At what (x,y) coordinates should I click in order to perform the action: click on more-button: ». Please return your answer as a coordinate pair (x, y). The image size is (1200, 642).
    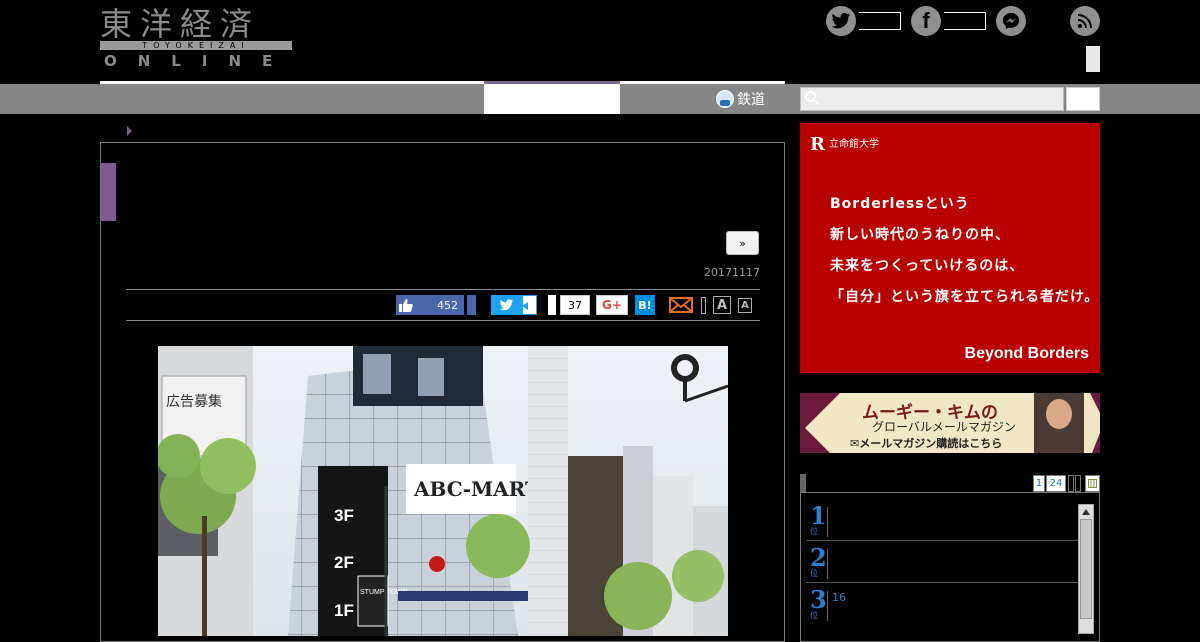
    Looking at the image, I should click on (742, 243).